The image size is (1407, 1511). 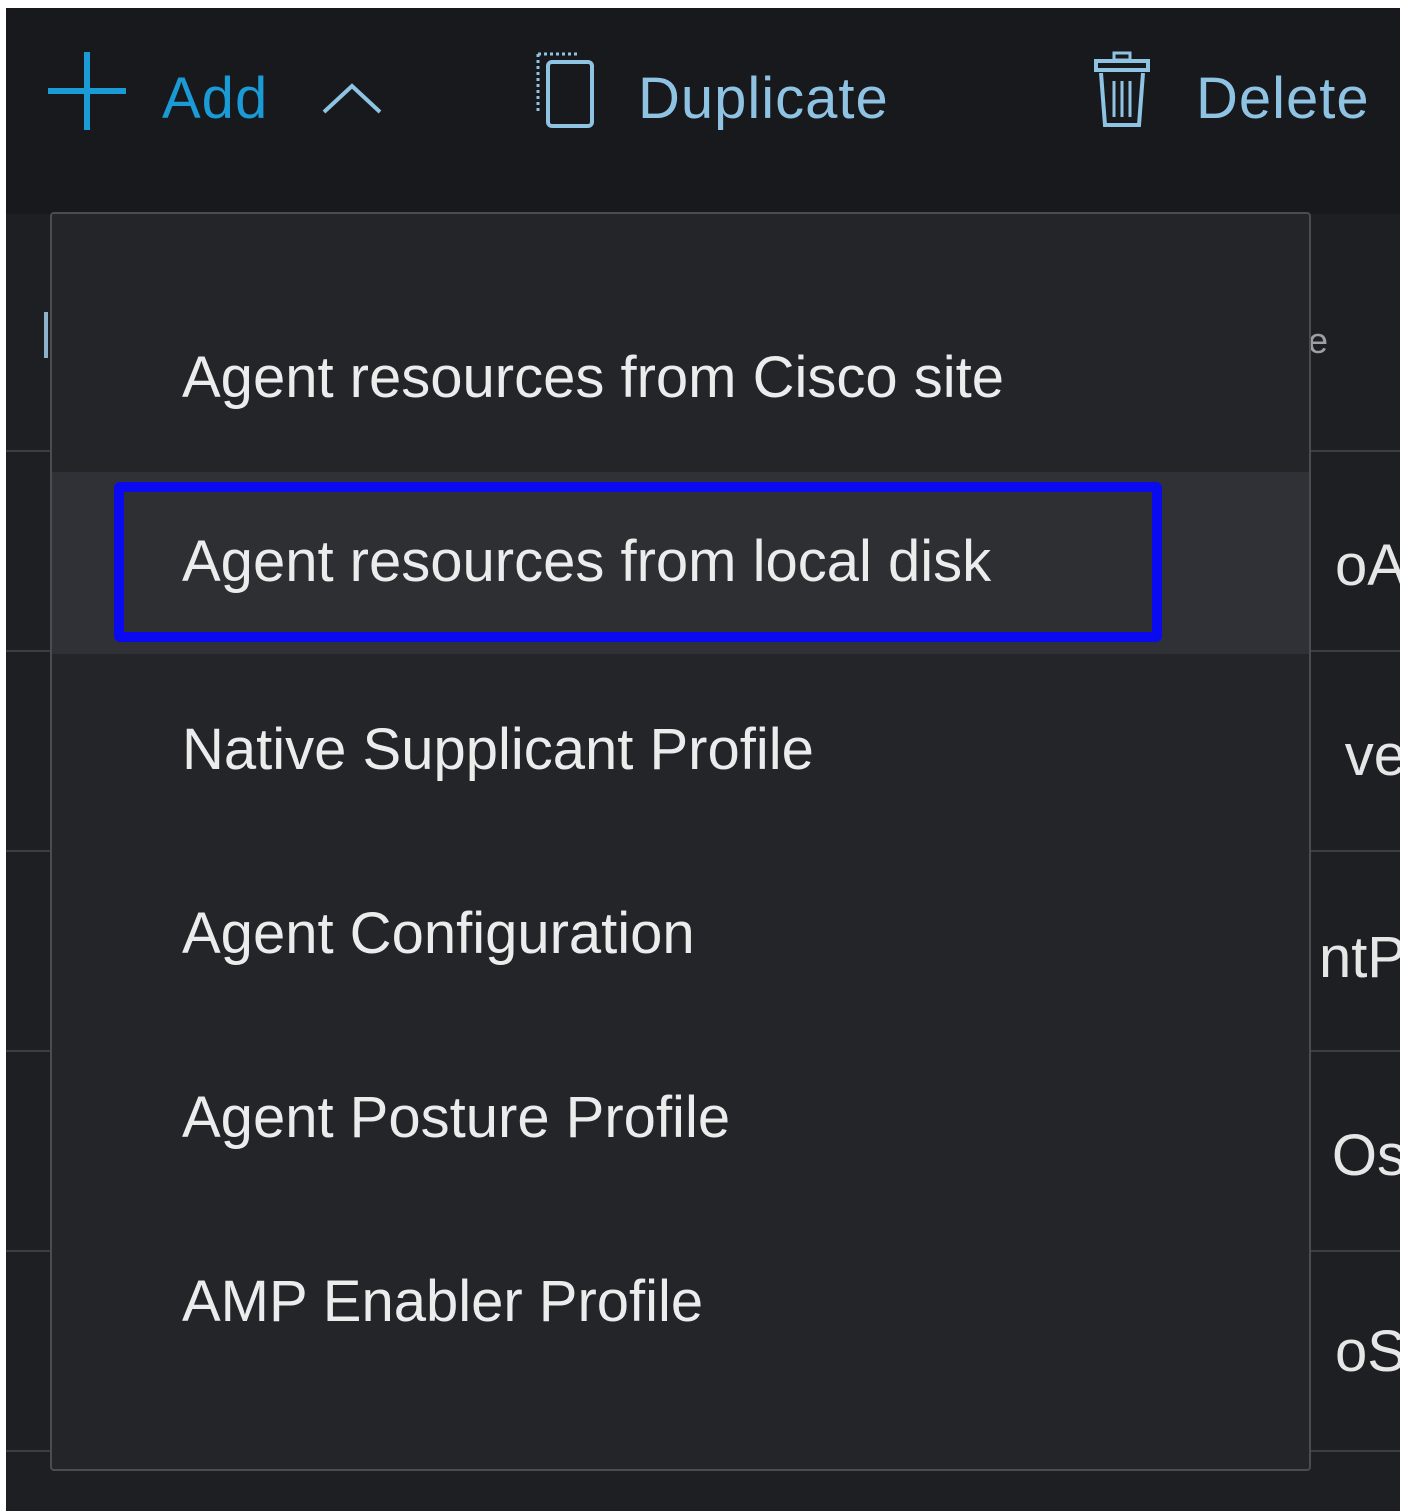 I want to click on plus-icon, so click(x=87, y=98).